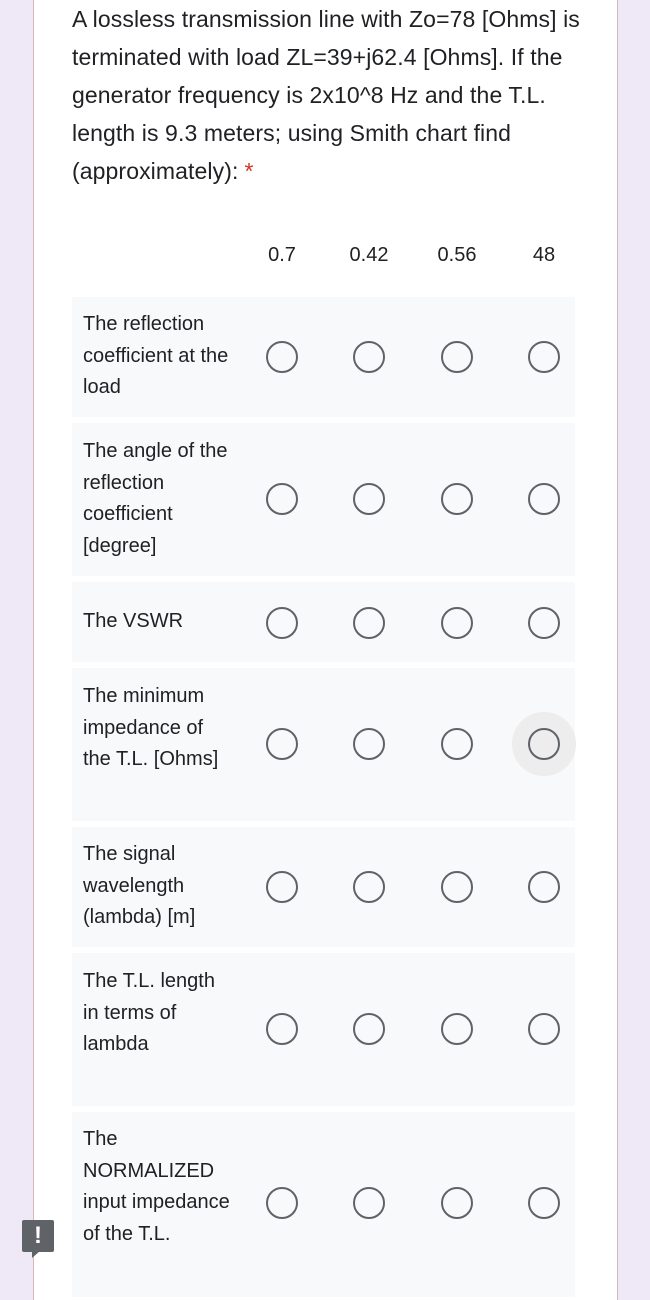 Image resolution: width=650 pixels, height=1300 pixels. Describe the element at coordinates (369, 255) in the screenshot. I see `column-header: 0.42` at that location.